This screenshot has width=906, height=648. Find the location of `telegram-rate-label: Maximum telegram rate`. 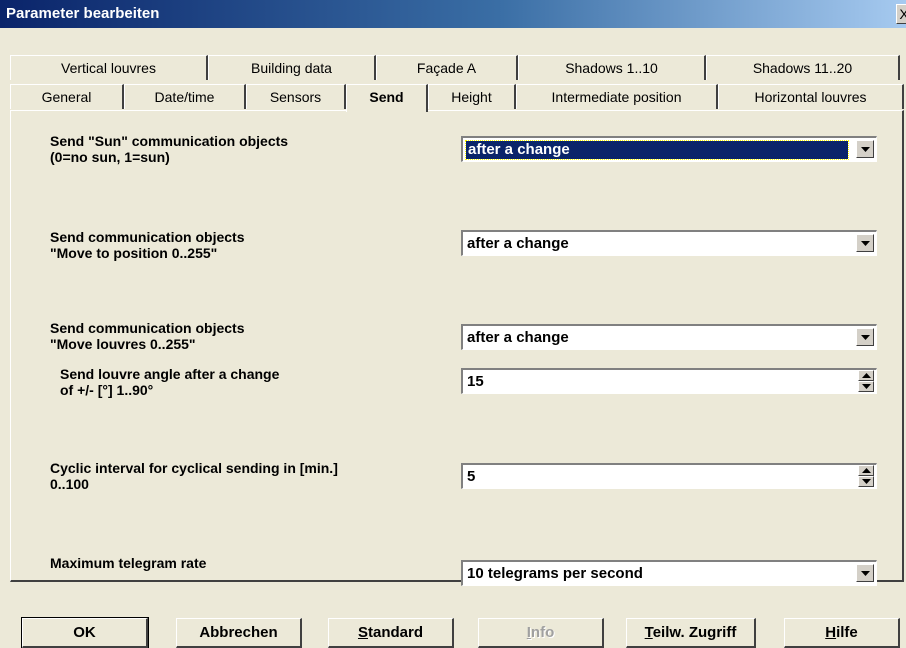

telegram-rate-label: Maximum telegram rate is located at coordinates (128, 563).